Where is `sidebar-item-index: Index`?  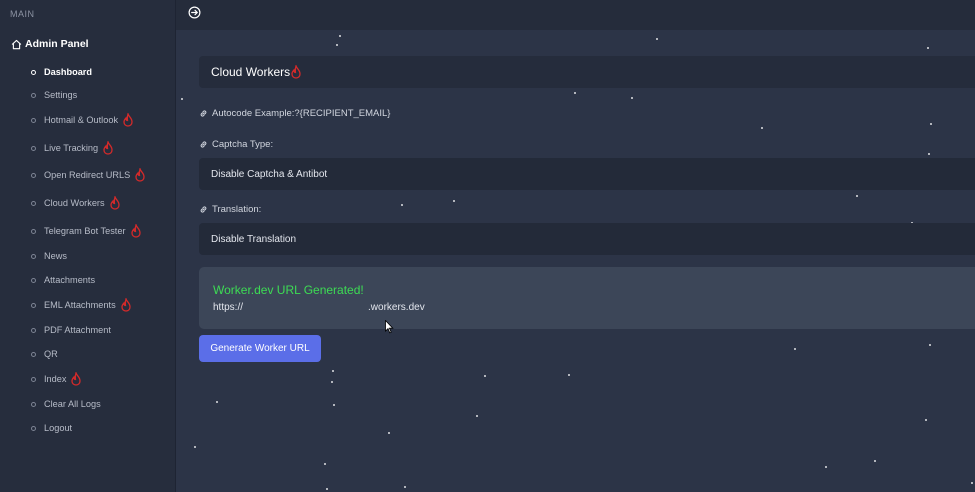
sidebar-item-index: Index is located at coordinates (56, 379).